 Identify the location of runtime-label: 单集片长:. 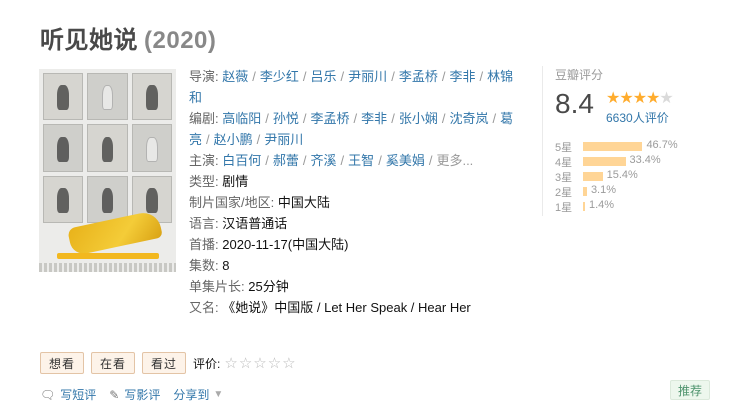
(217, 286).